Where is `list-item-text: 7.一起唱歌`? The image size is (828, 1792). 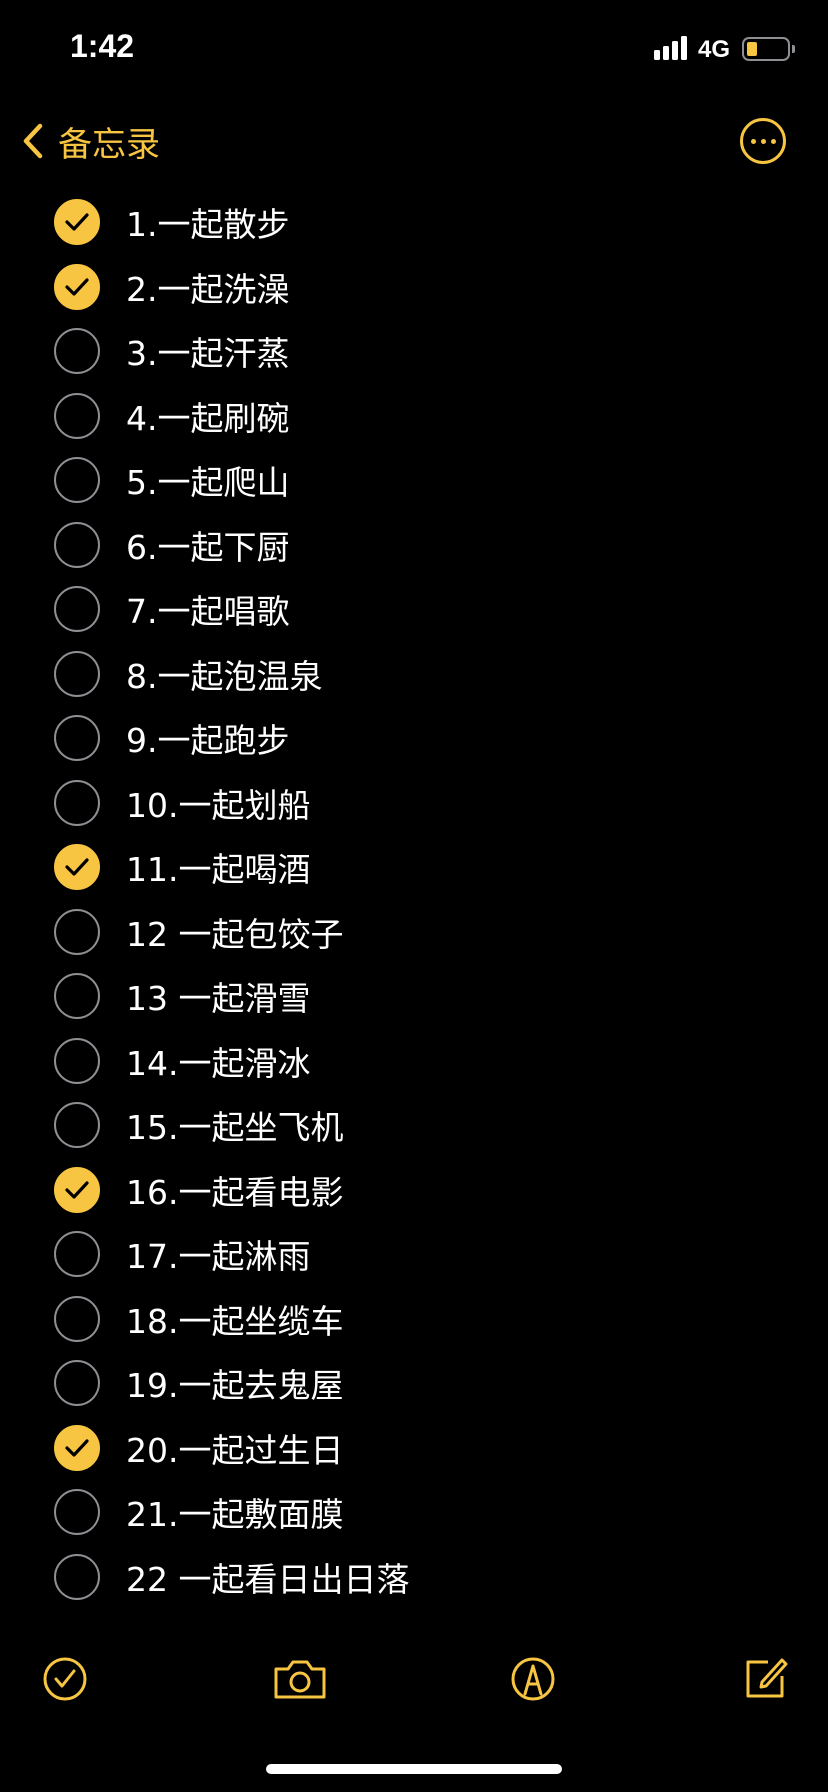
list-item-text: 7.一起唱歌 is located at coordinates (208, 609).